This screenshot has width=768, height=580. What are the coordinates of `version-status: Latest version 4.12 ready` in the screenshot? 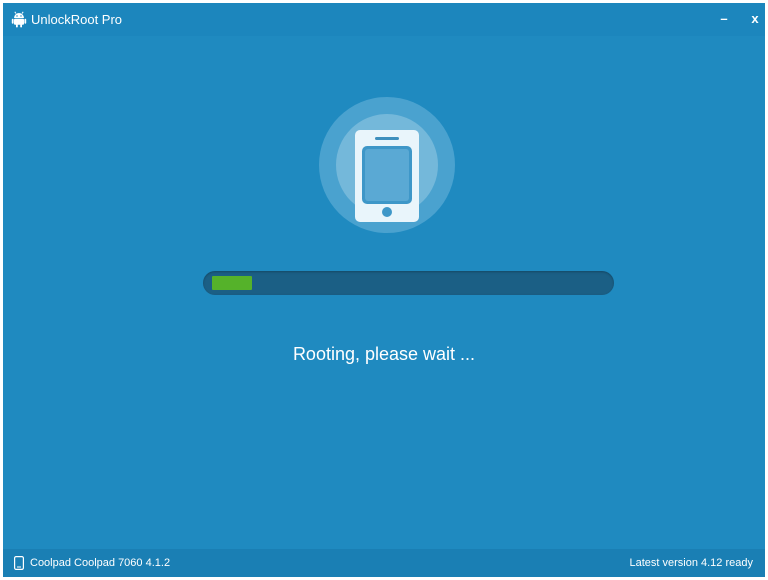 It's located at (691, 563).